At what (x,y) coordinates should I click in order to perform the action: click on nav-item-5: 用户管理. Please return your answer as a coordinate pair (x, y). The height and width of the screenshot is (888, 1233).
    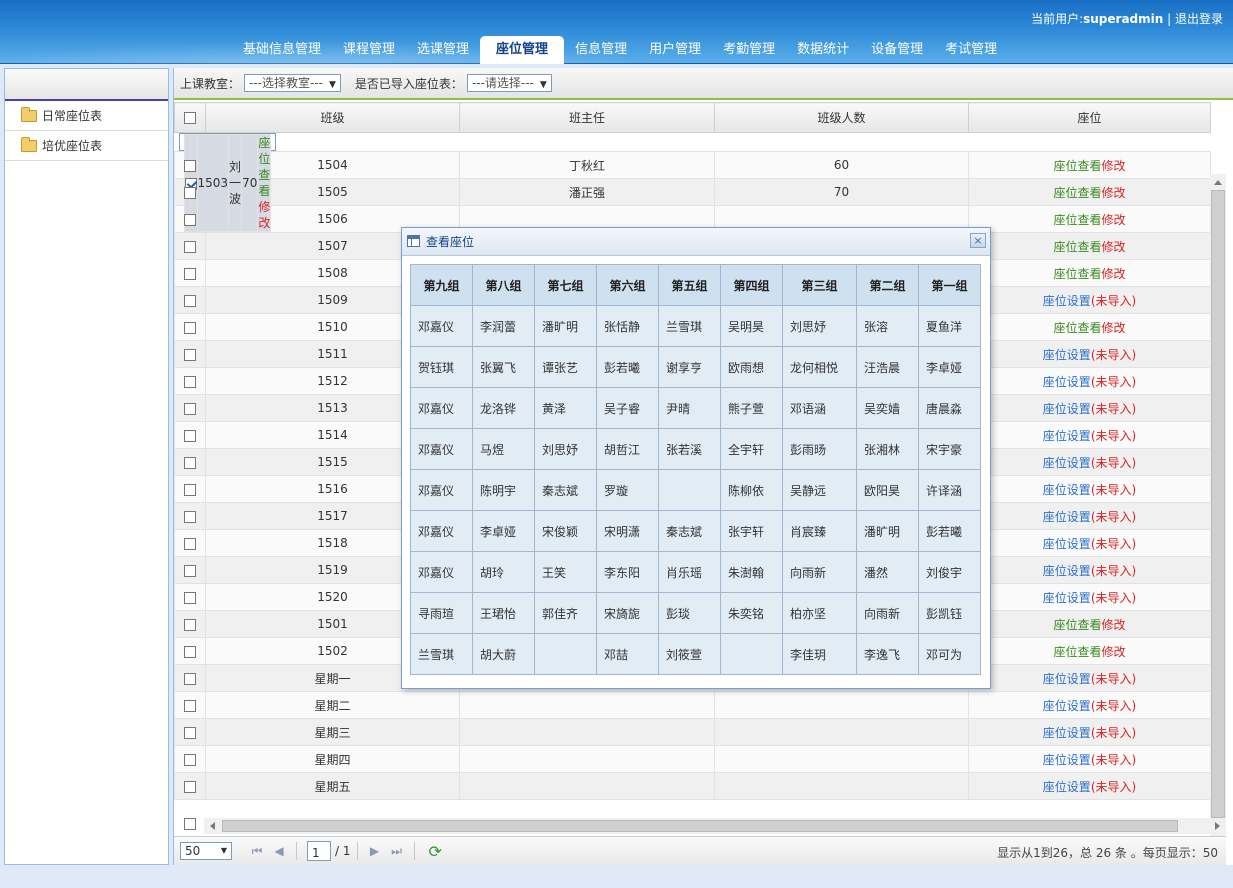
    Looking at the image, I should click on (675, 50).